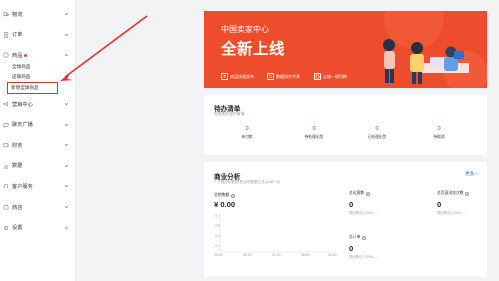 This screenshot has width=499, height=281. Describe the element at coordinates (37, 35) in the screenshot. I see `sidebar-item-orders: 订单` at that location.